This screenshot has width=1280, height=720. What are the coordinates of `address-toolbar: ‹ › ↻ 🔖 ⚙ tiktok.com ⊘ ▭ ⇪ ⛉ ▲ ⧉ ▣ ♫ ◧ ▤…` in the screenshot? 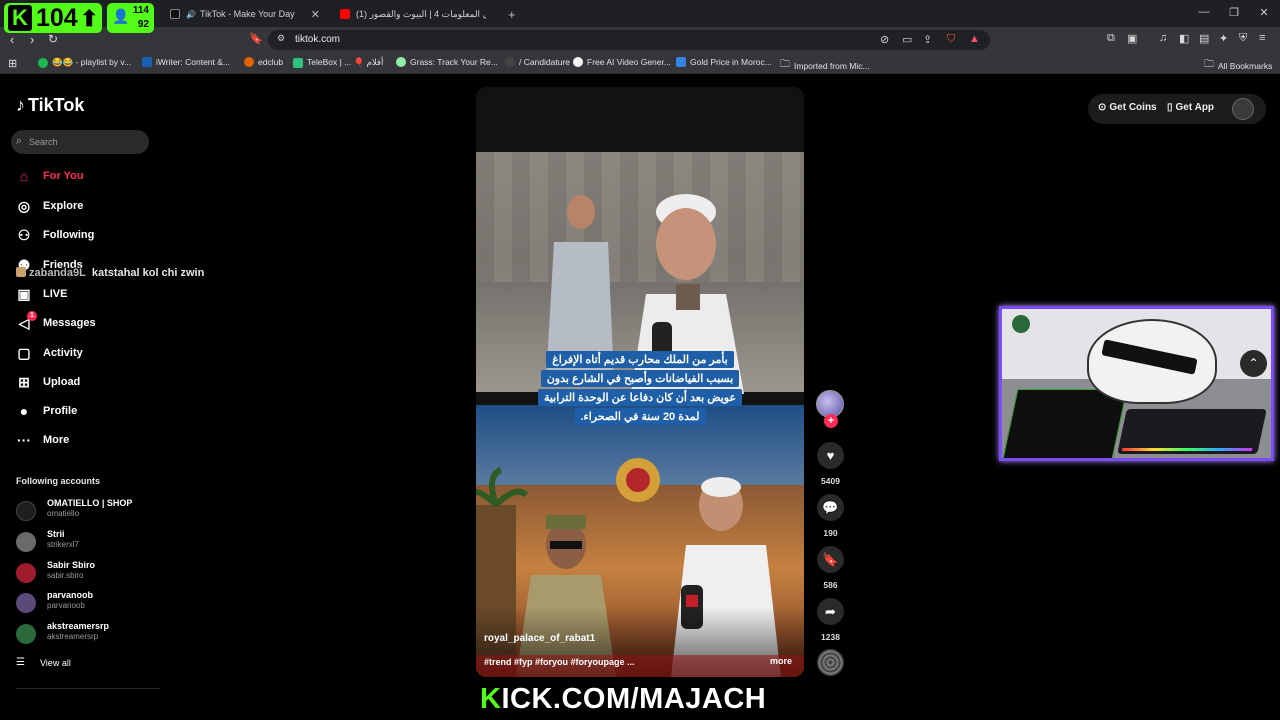 It's located at (640, 40).